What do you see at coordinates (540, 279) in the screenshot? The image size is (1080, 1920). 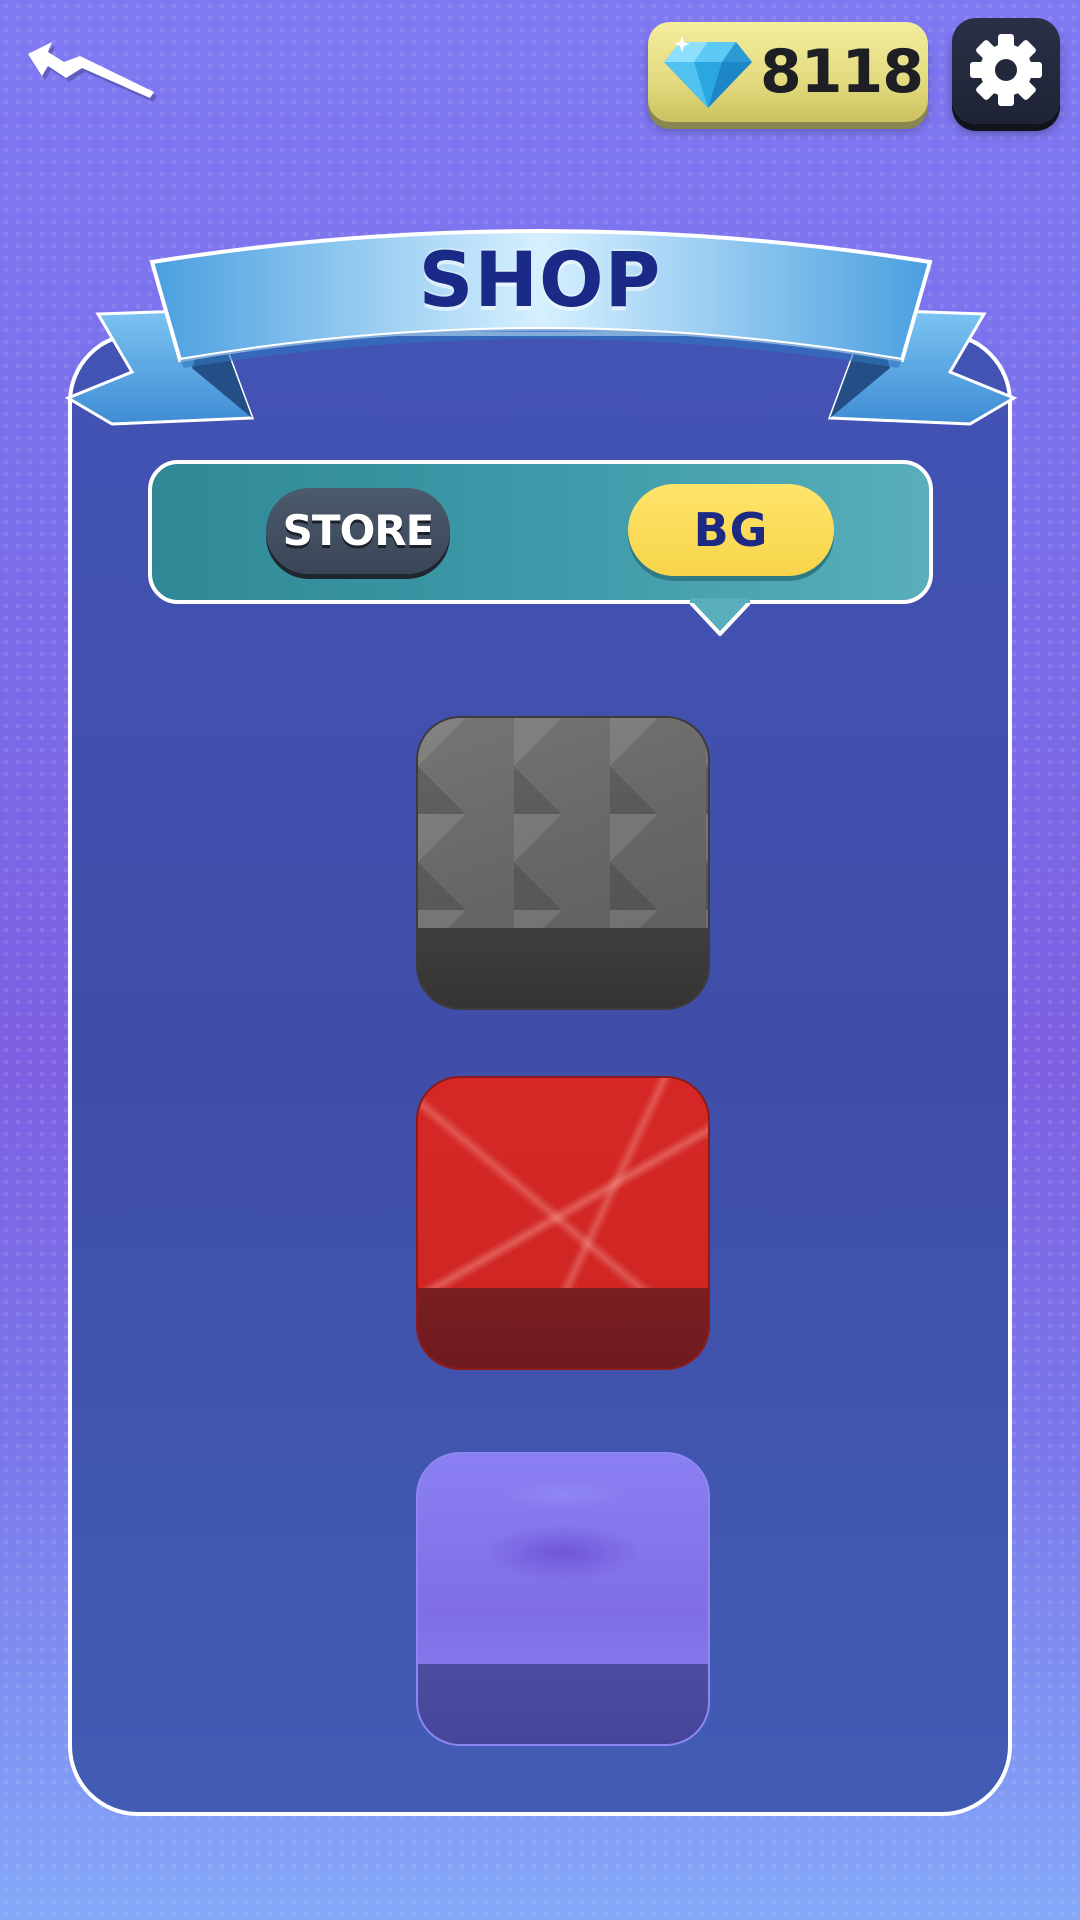 I see `shop-title: SHOP` at bounding box center [540, 279].